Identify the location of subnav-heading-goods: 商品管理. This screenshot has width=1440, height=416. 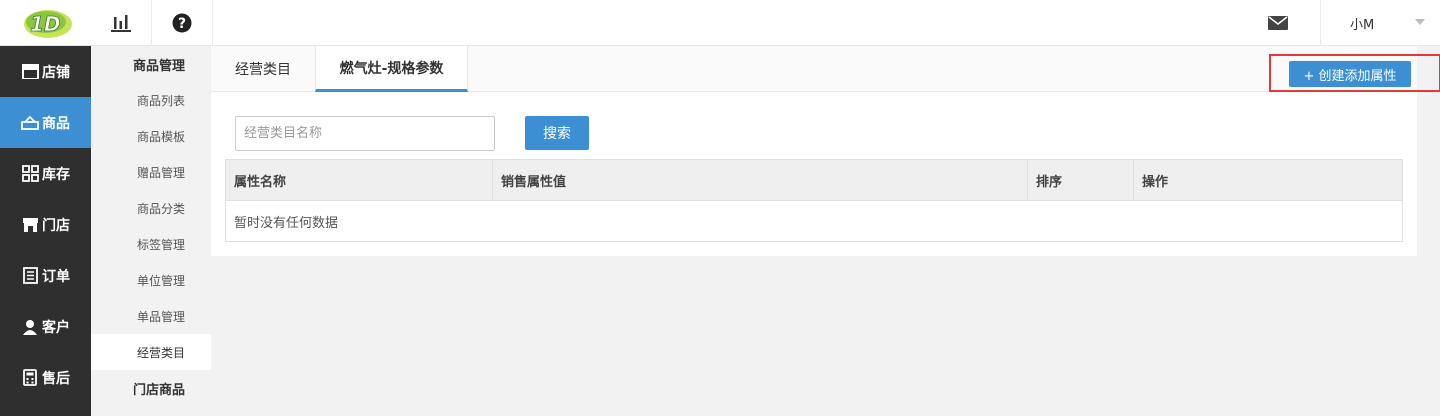
(159, 66).